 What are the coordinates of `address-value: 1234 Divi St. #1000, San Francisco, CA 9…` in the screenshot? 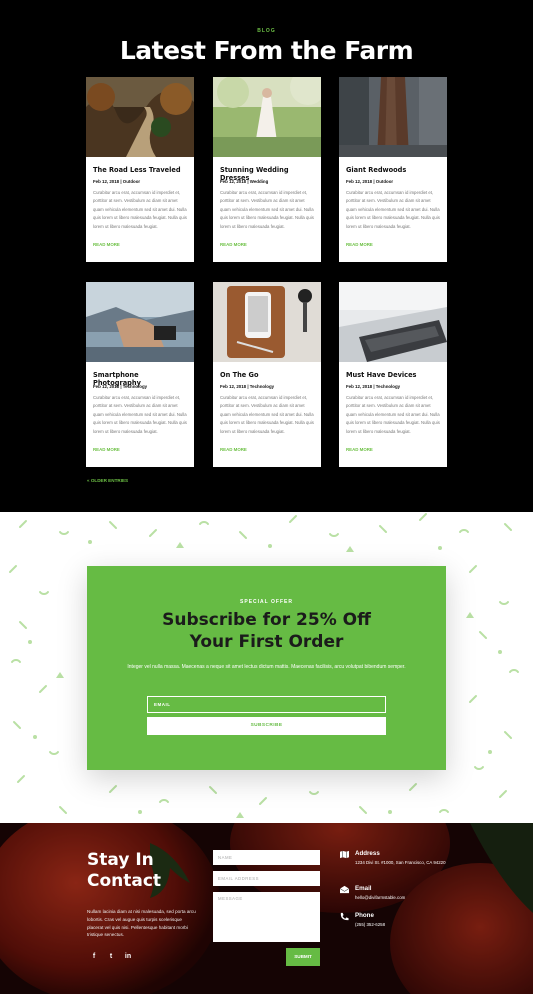 It's located at (400, 862).